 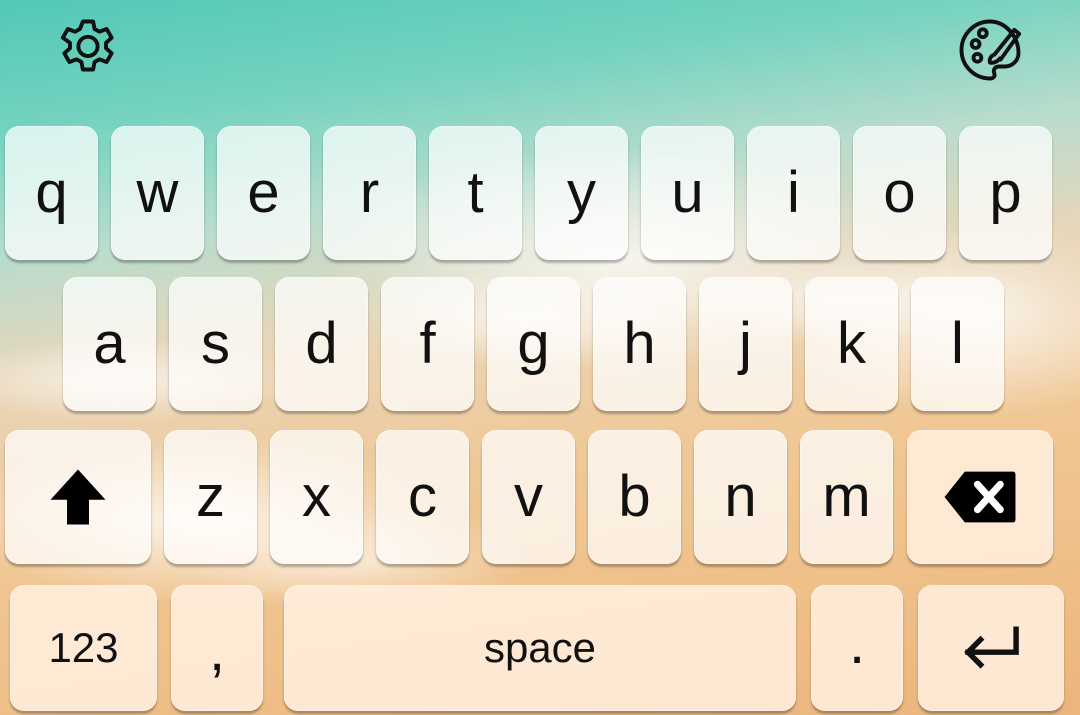 I want to click on shift-arrow-icon, so click(x=78, y=497).